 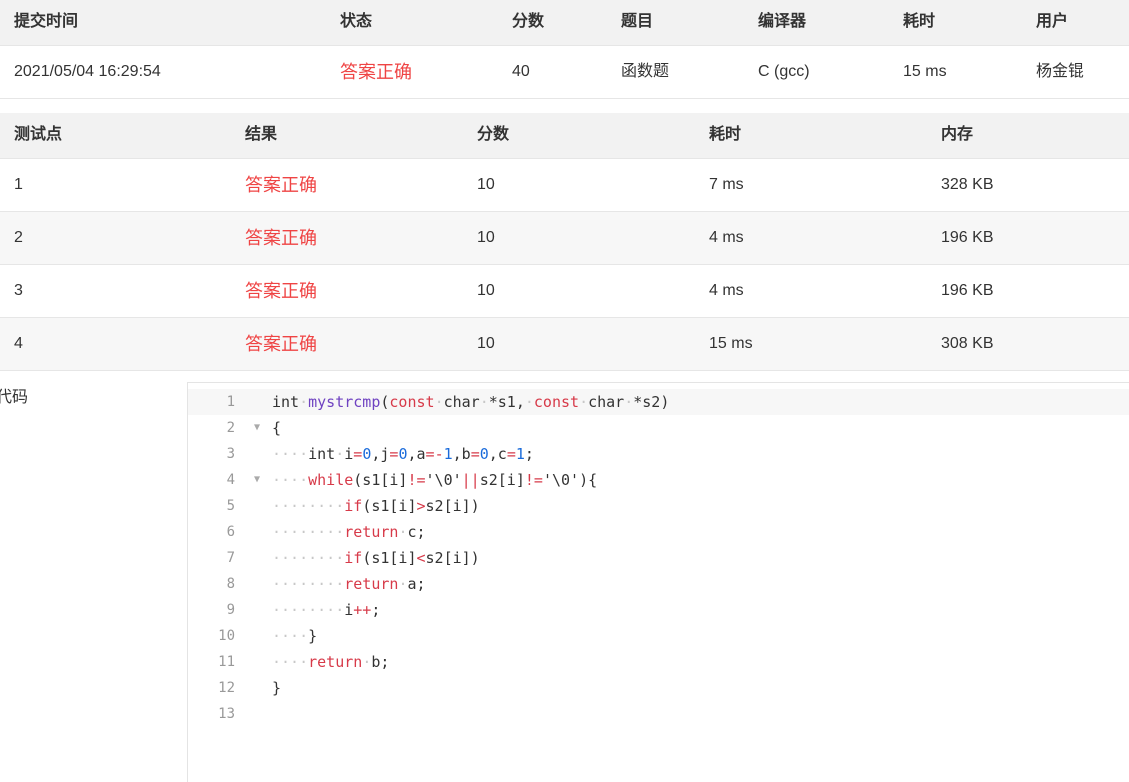 I want to click on line-number: 9, so click(x=230, y=610).